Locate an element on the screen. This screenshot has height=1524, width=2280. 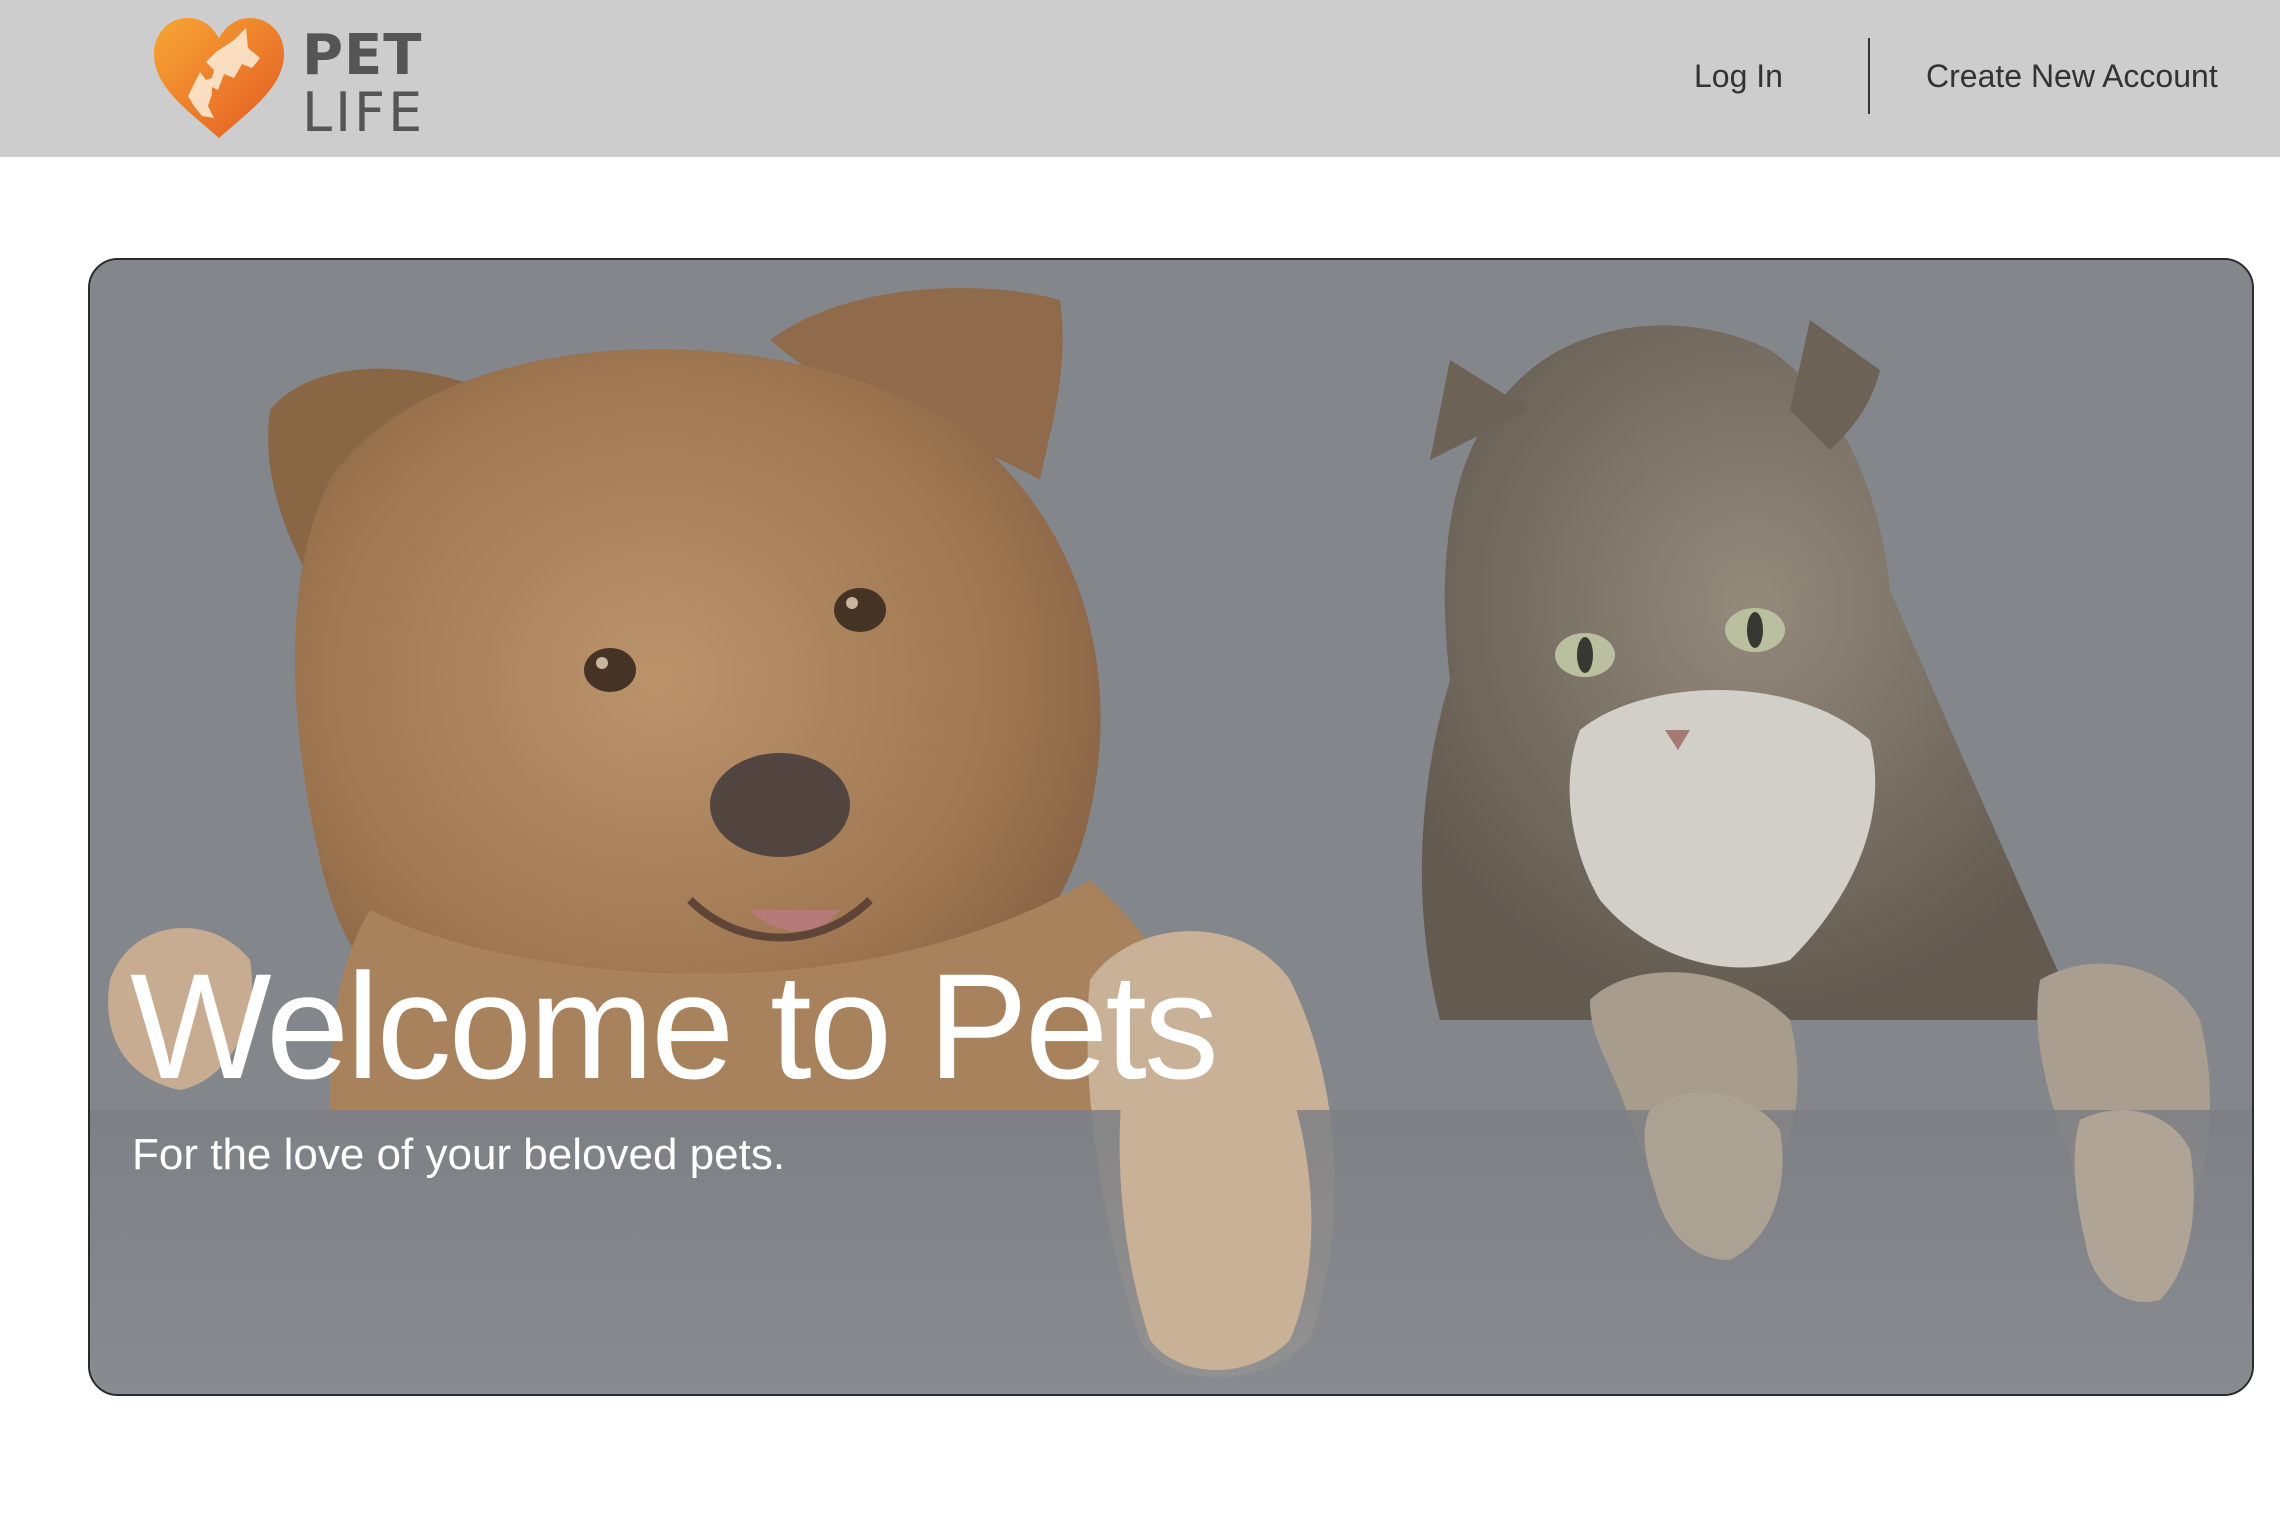
hero-subtitle: For the love of your beloved pets. is located at coordinates (459, 1154).